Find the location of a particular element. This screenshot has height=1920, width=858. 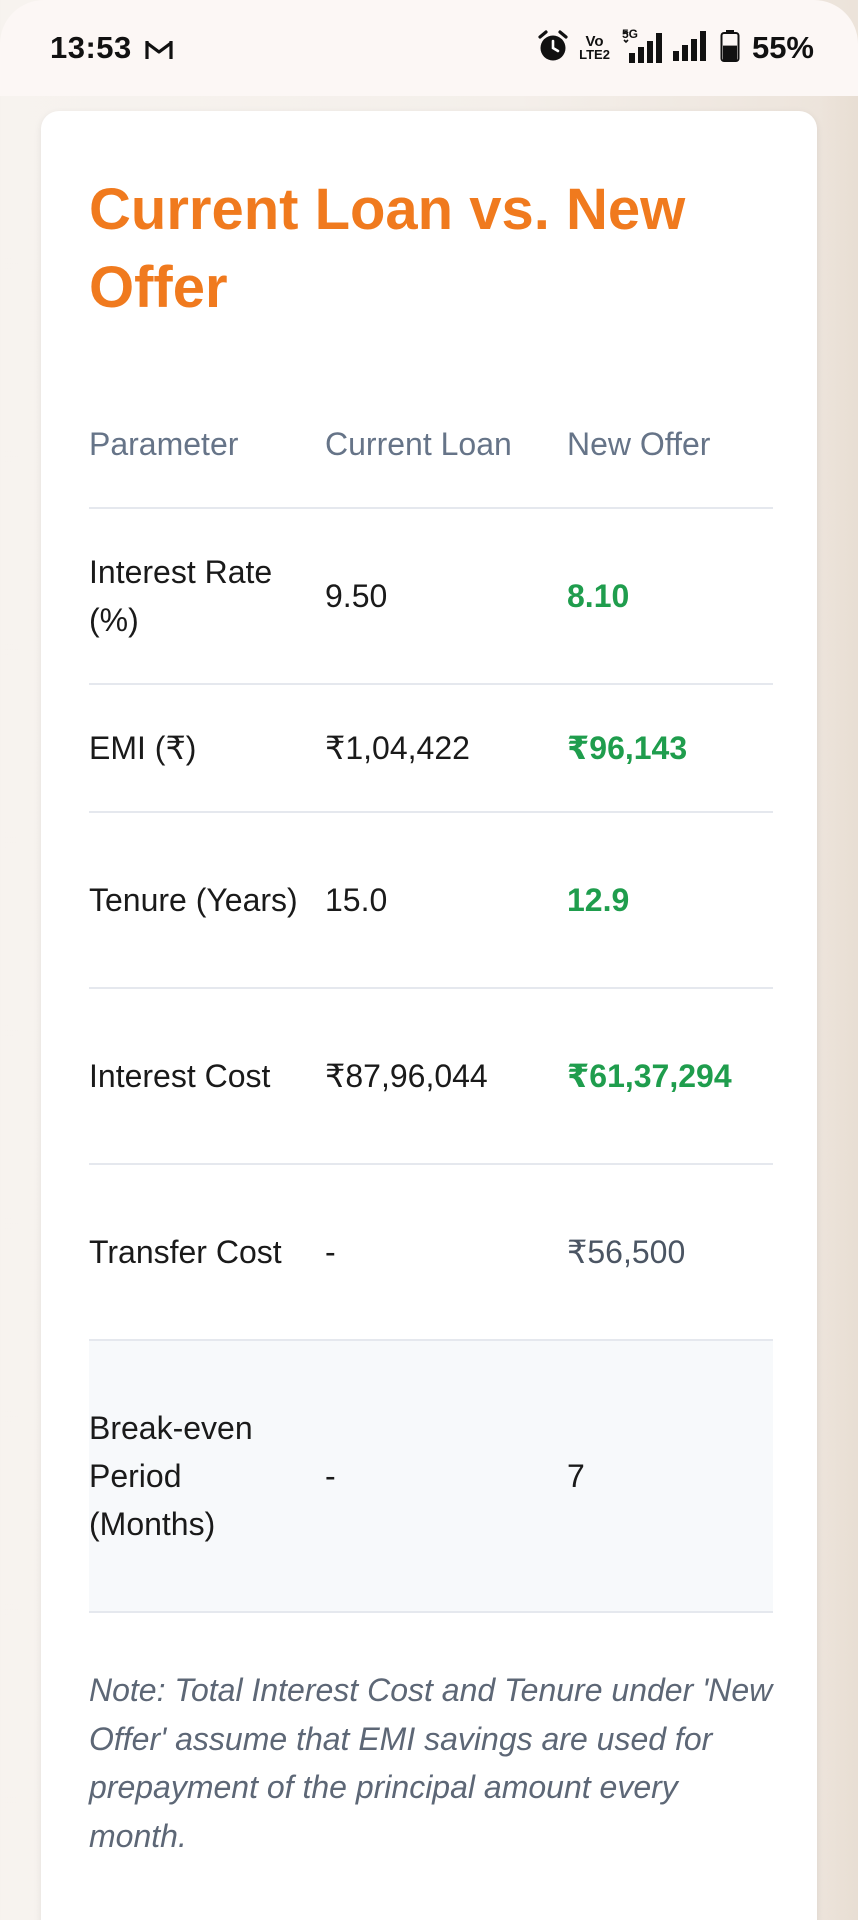

table-row-interest-rate: Interest Rate (%) 9.50 8.10 is located at coordinates (431, 596).